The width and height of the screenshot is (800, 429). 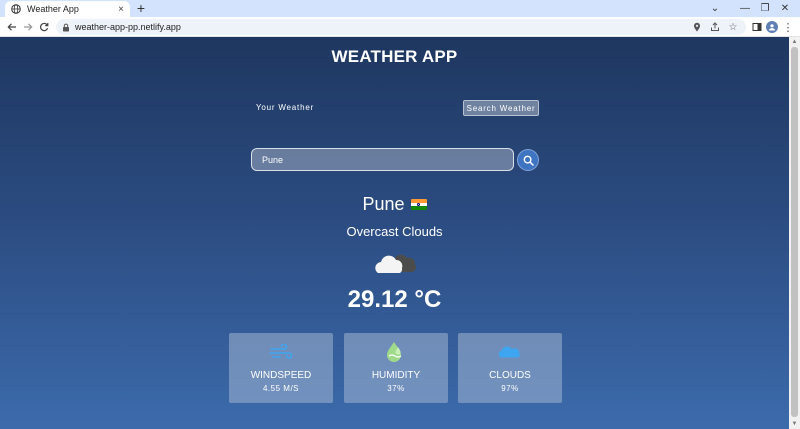 What do you see at coordinates (396, 262) in the screenshot?
I see `overcast-cloud-icon` at bounding box center [396, 262].